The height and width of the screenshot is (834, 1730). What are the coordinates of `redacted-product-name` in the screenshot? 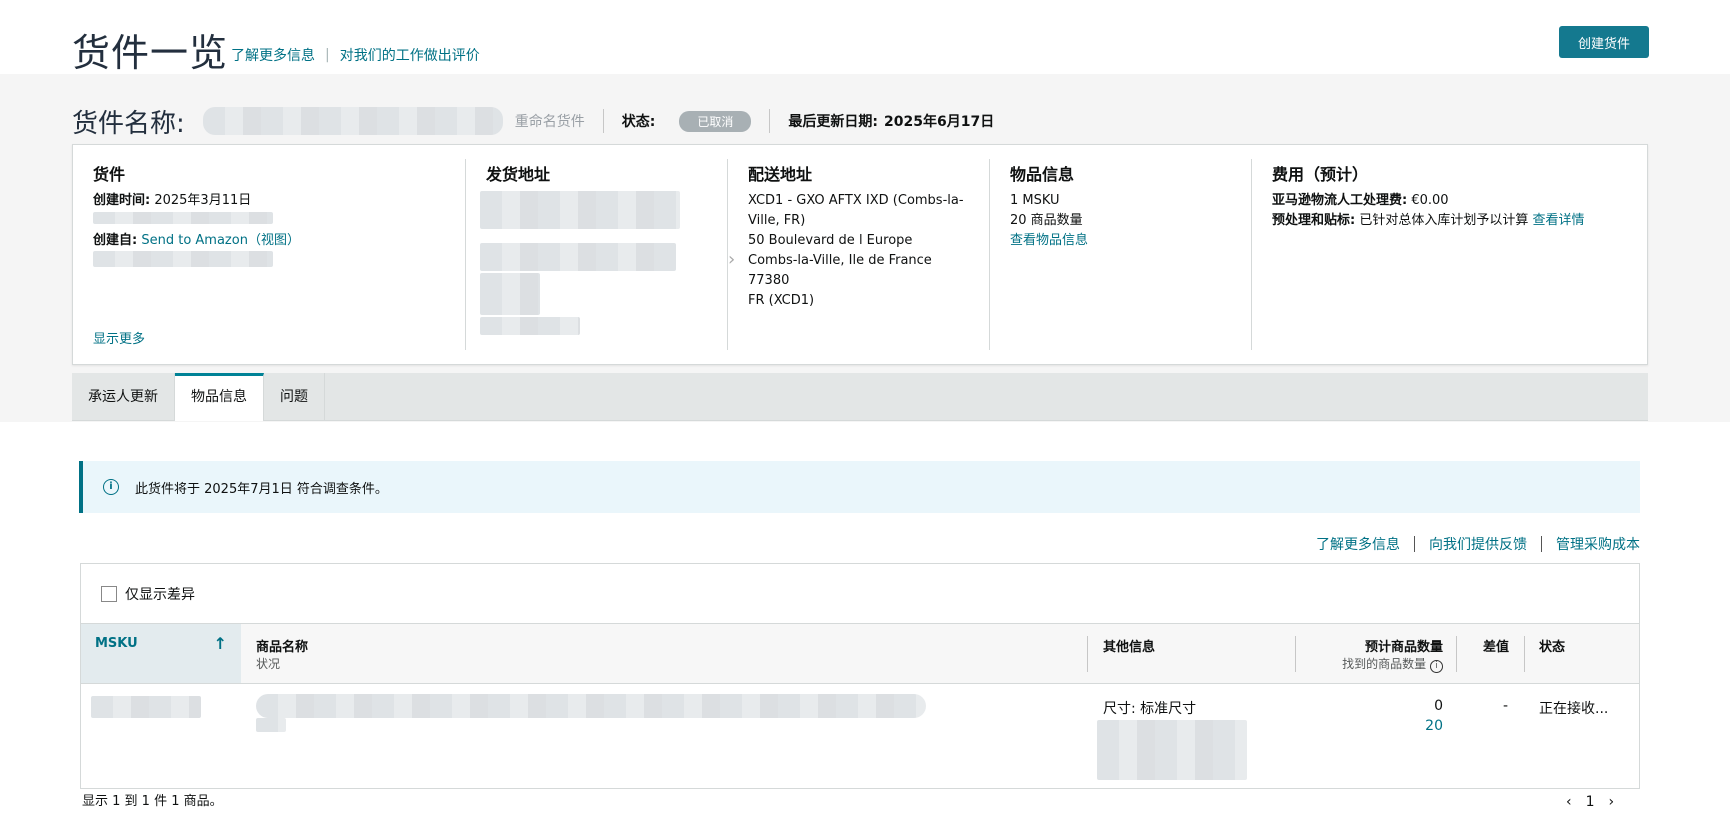 It's located at (591, 706).